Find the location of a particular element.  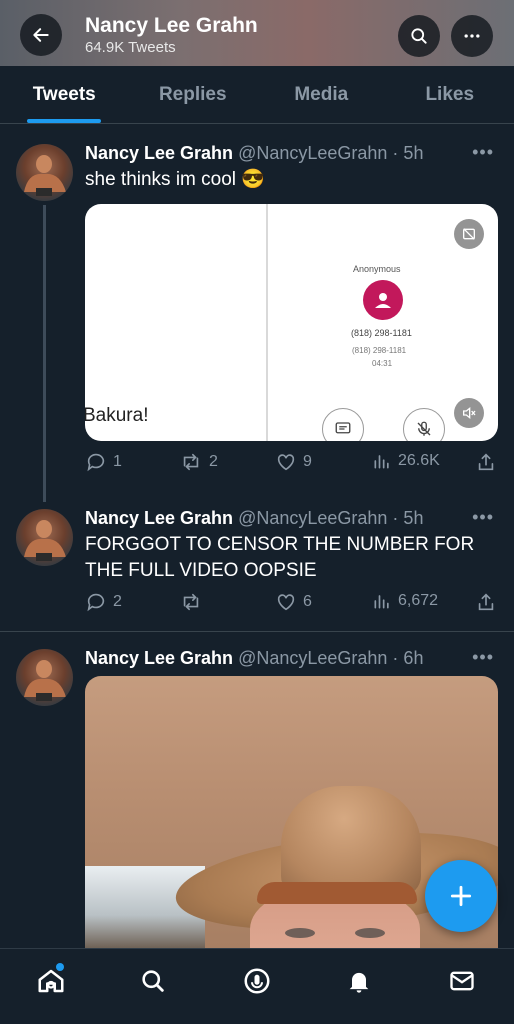

caller-label: Anonymous is located at coordinates (377, 269).